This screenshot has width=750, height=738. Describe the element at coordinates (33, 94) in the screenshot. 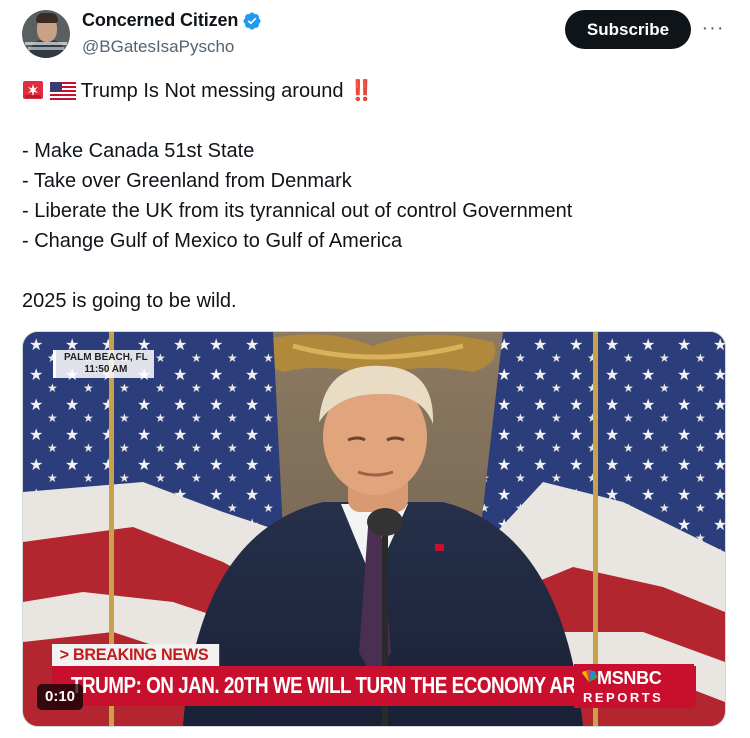

I see `rotating-light-emoji-icon` at that location.